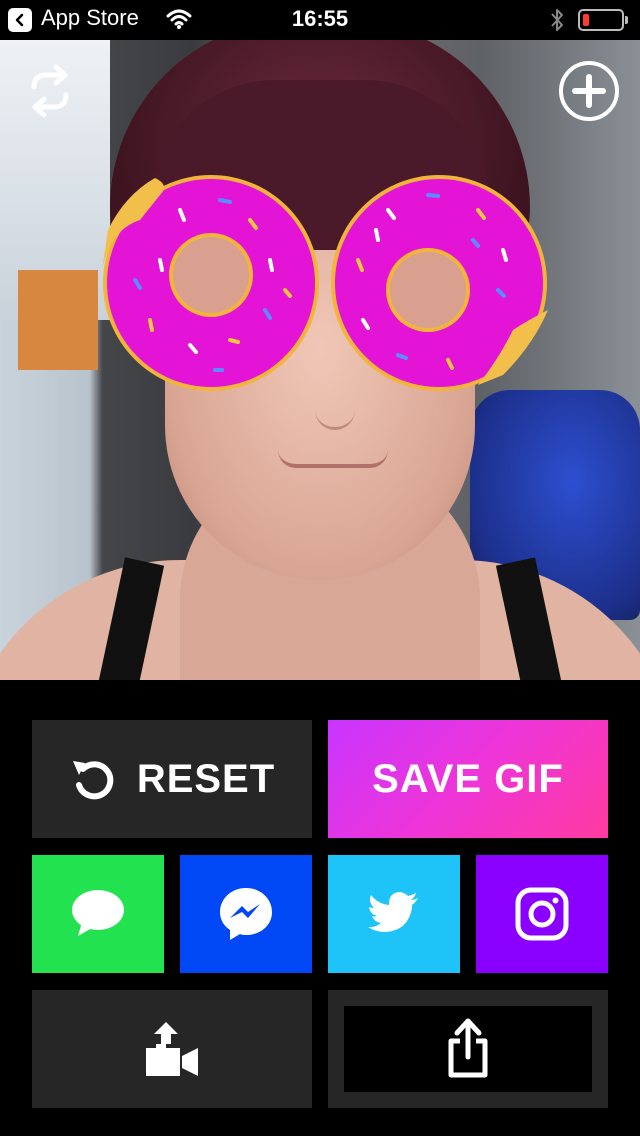 This screenshot has height=1136, width=640. I want to click on messenger-icon, so click(246, 914).